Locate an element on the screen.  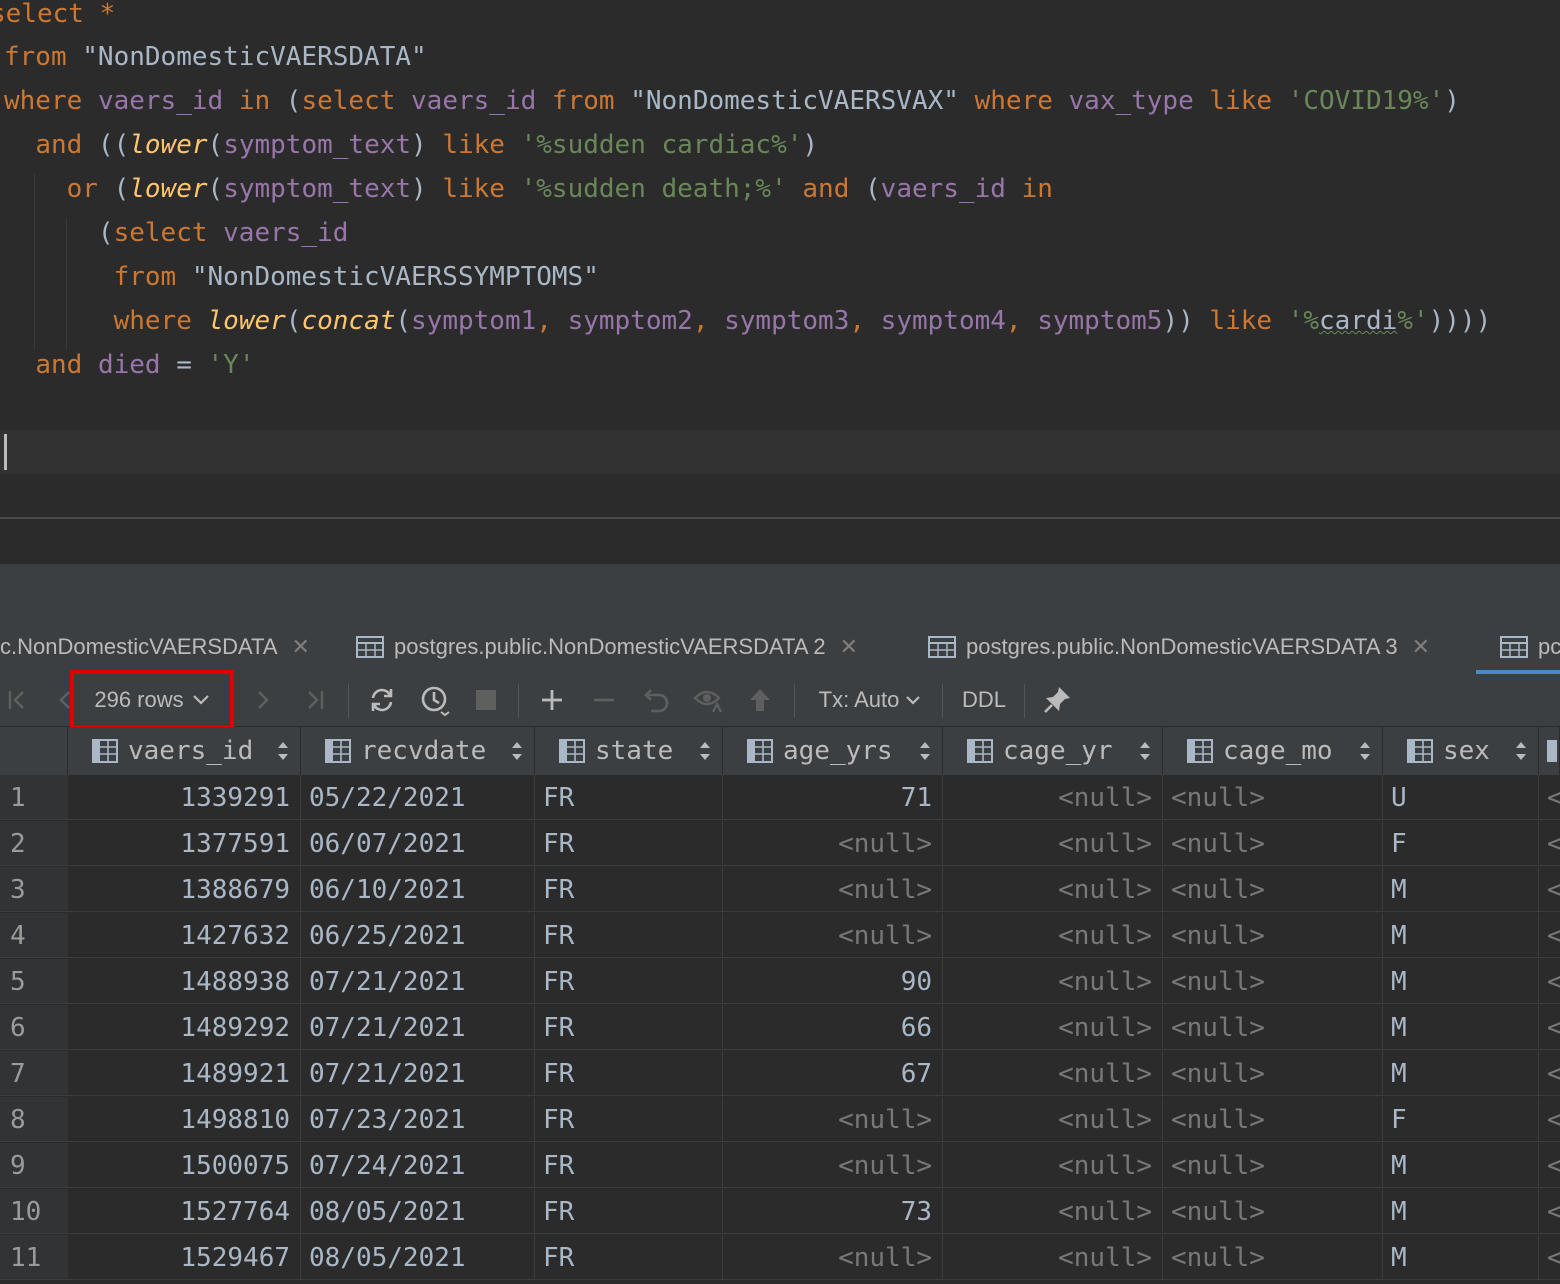
cell-vaers-id: 1489921 is located at coordinates (184, 1073).